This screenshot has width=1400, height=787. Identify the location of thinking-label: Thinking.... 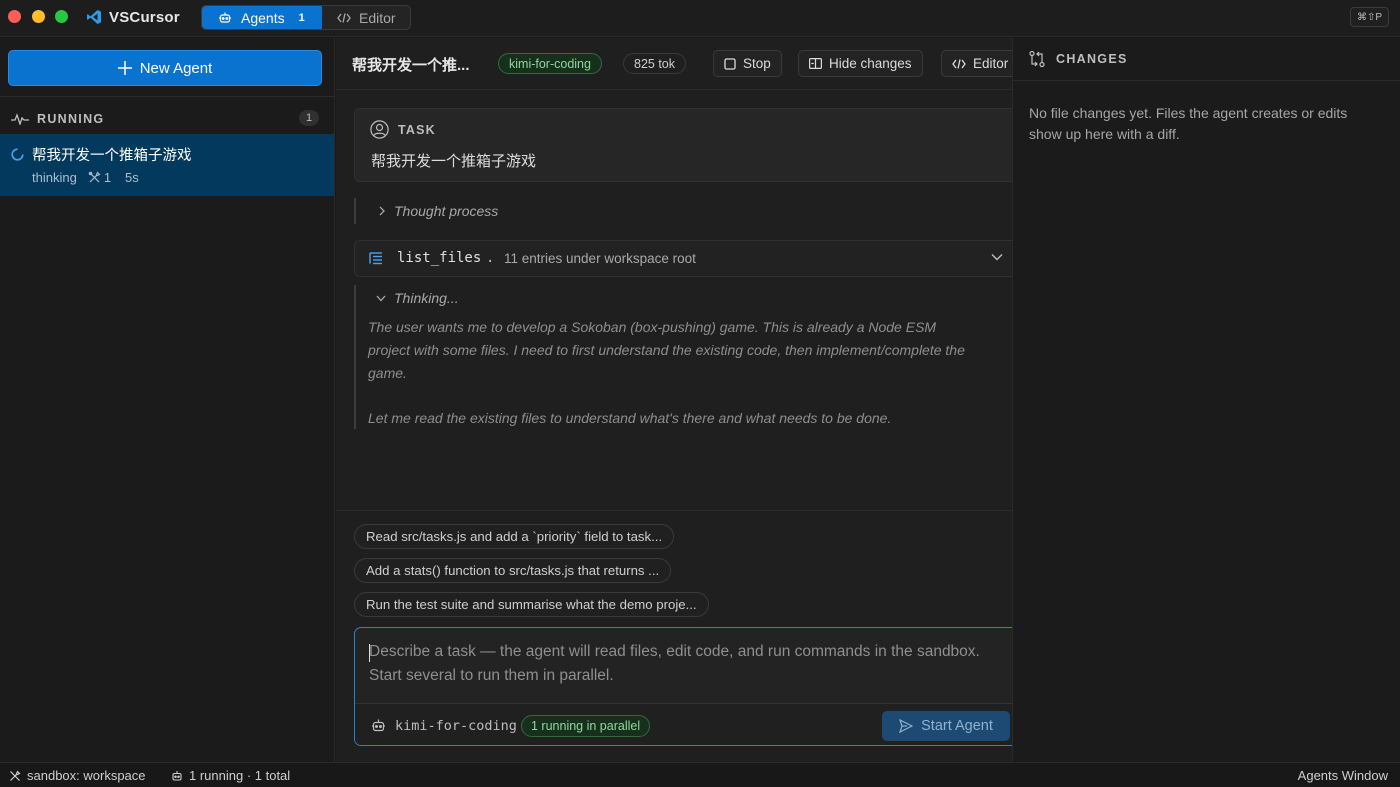
(426, 298).